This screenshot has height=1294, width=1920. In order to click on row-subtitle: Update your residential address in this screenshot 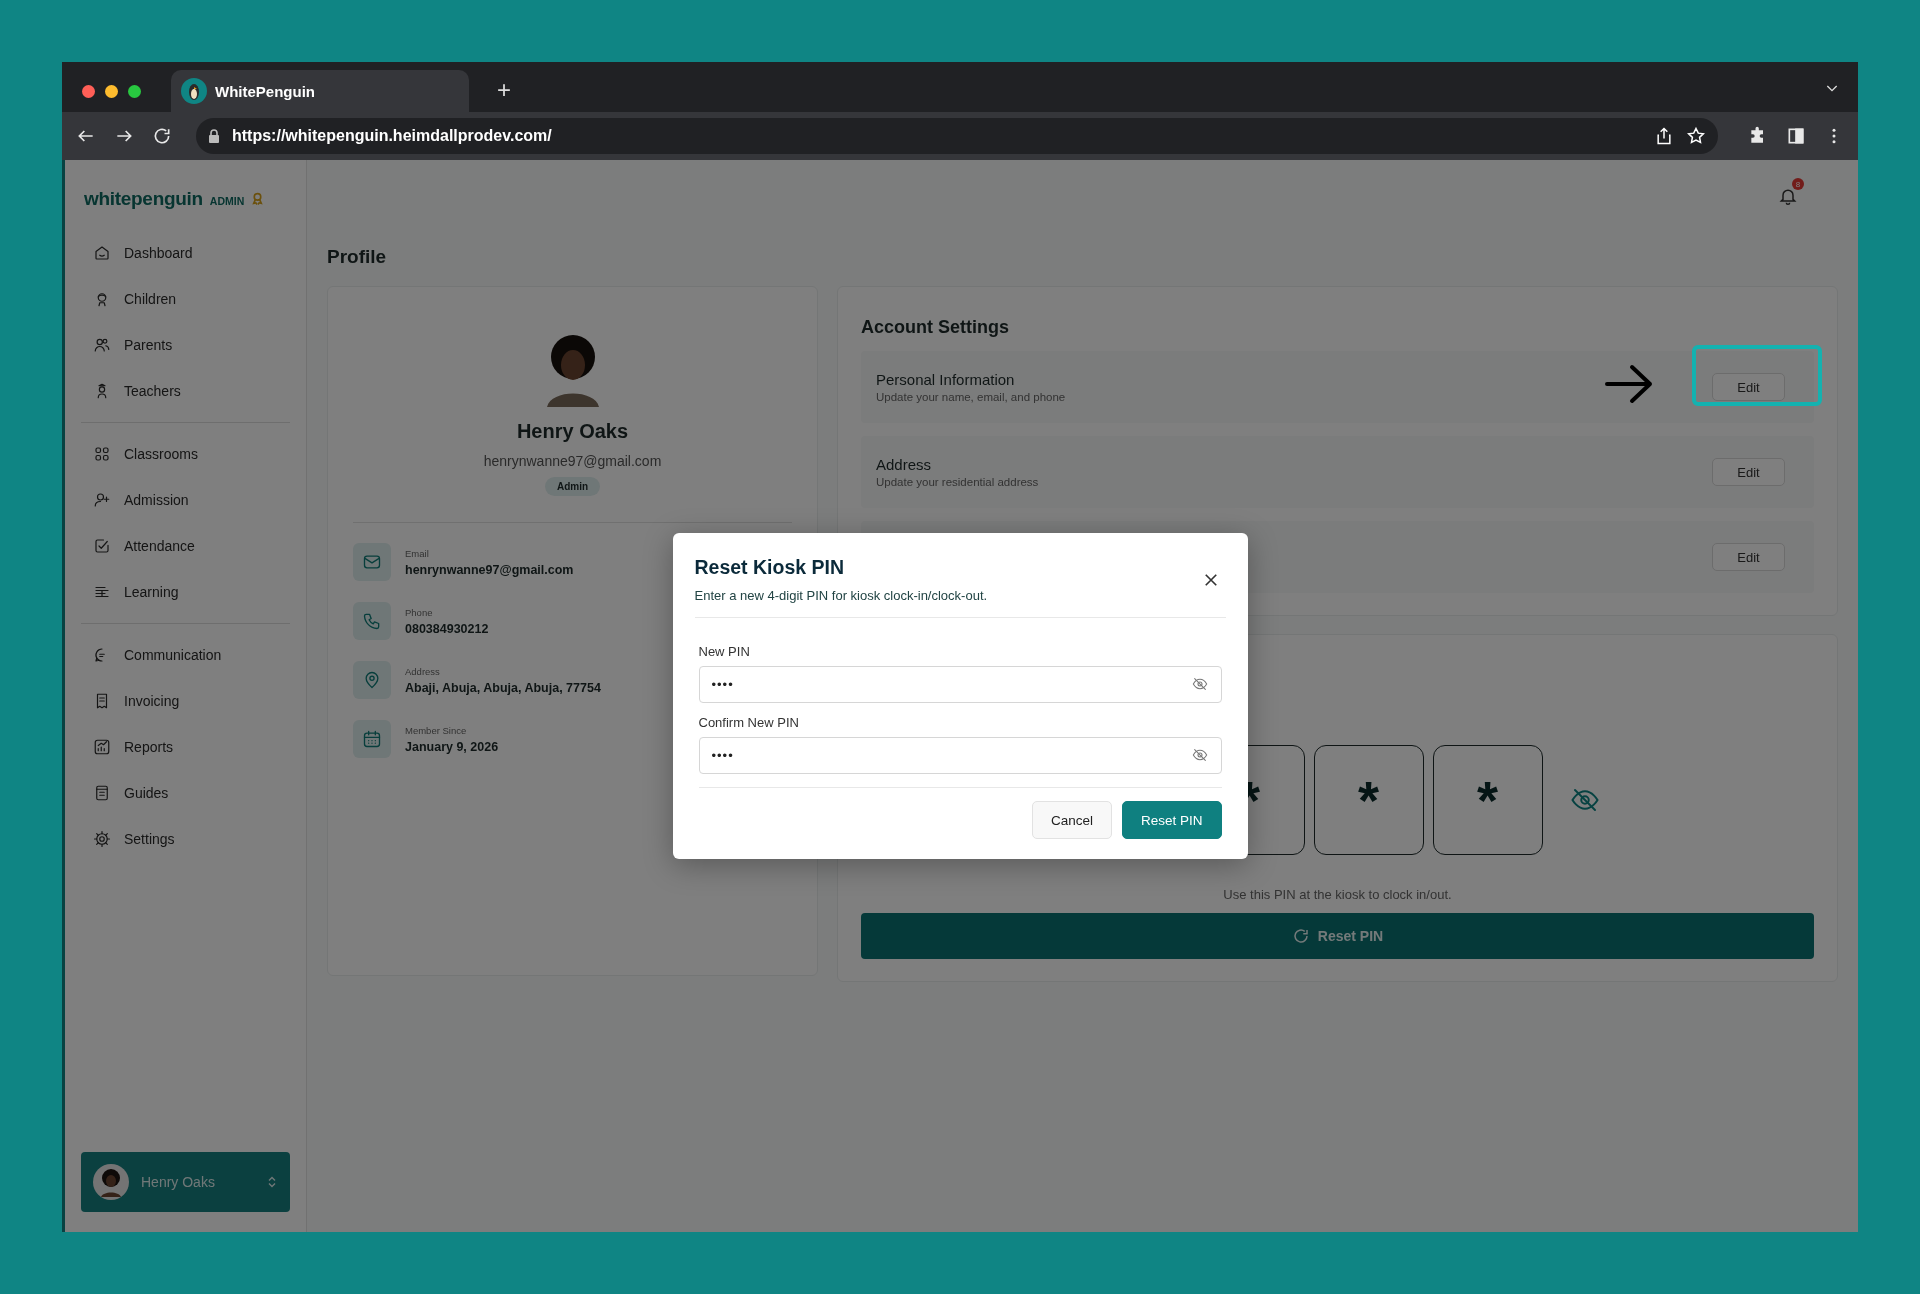, I will do `click(957, 482)`.